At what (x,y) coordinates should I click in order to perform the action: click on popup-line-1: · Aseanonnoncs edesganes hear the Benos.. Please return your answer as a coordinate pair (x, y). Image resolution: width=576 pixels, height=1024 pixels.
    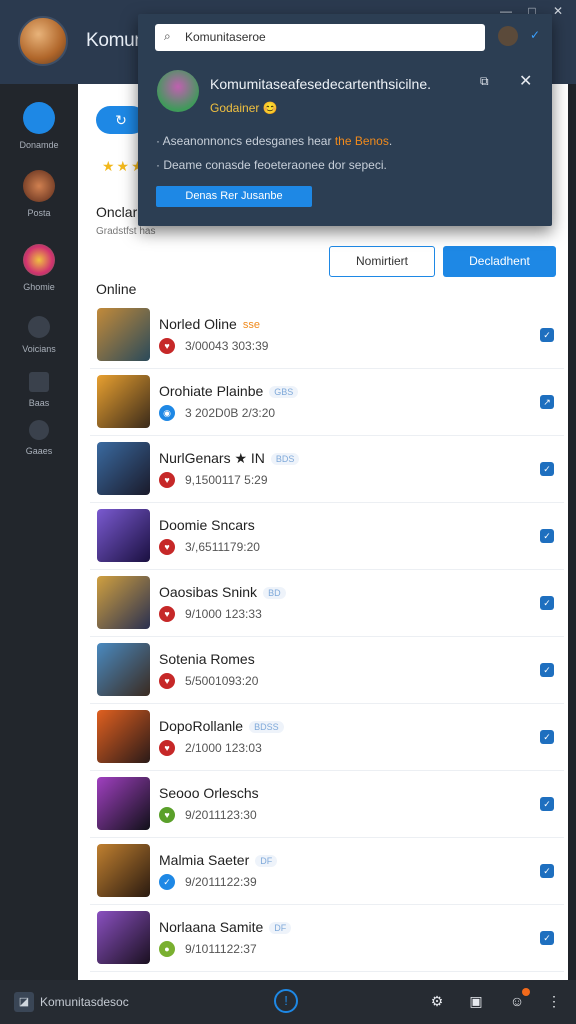
    Looking at the image, I should click on (274, 141).